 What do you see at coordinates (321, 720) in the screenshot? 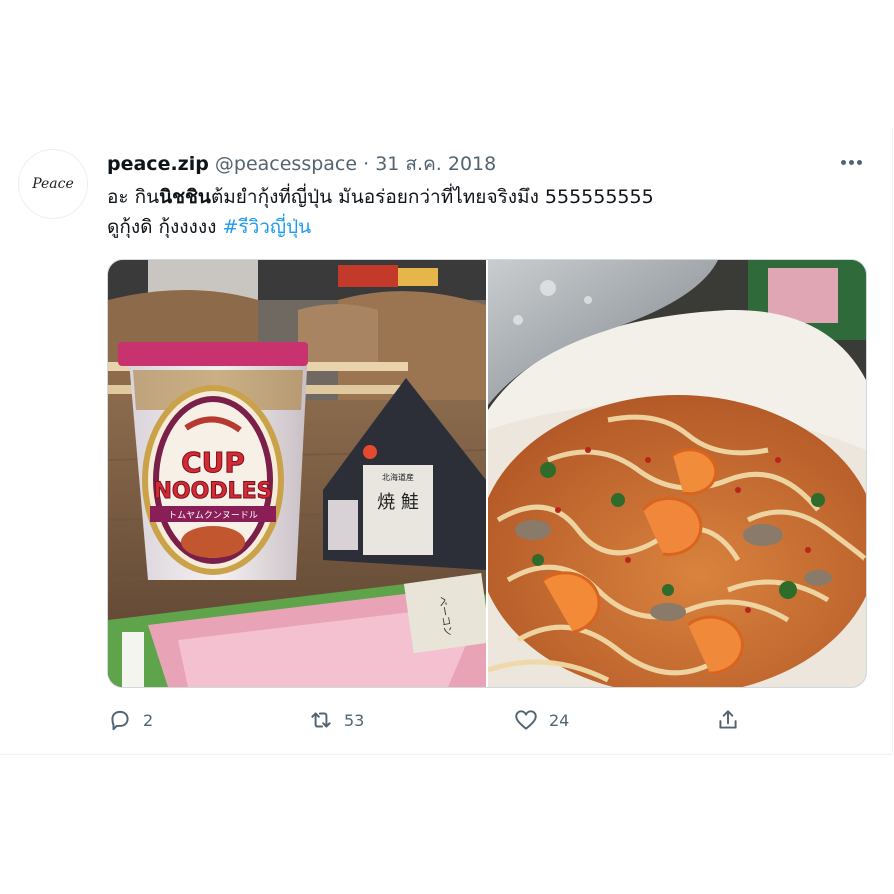
I see `retweet-icon` at bounding box center [321, 720].